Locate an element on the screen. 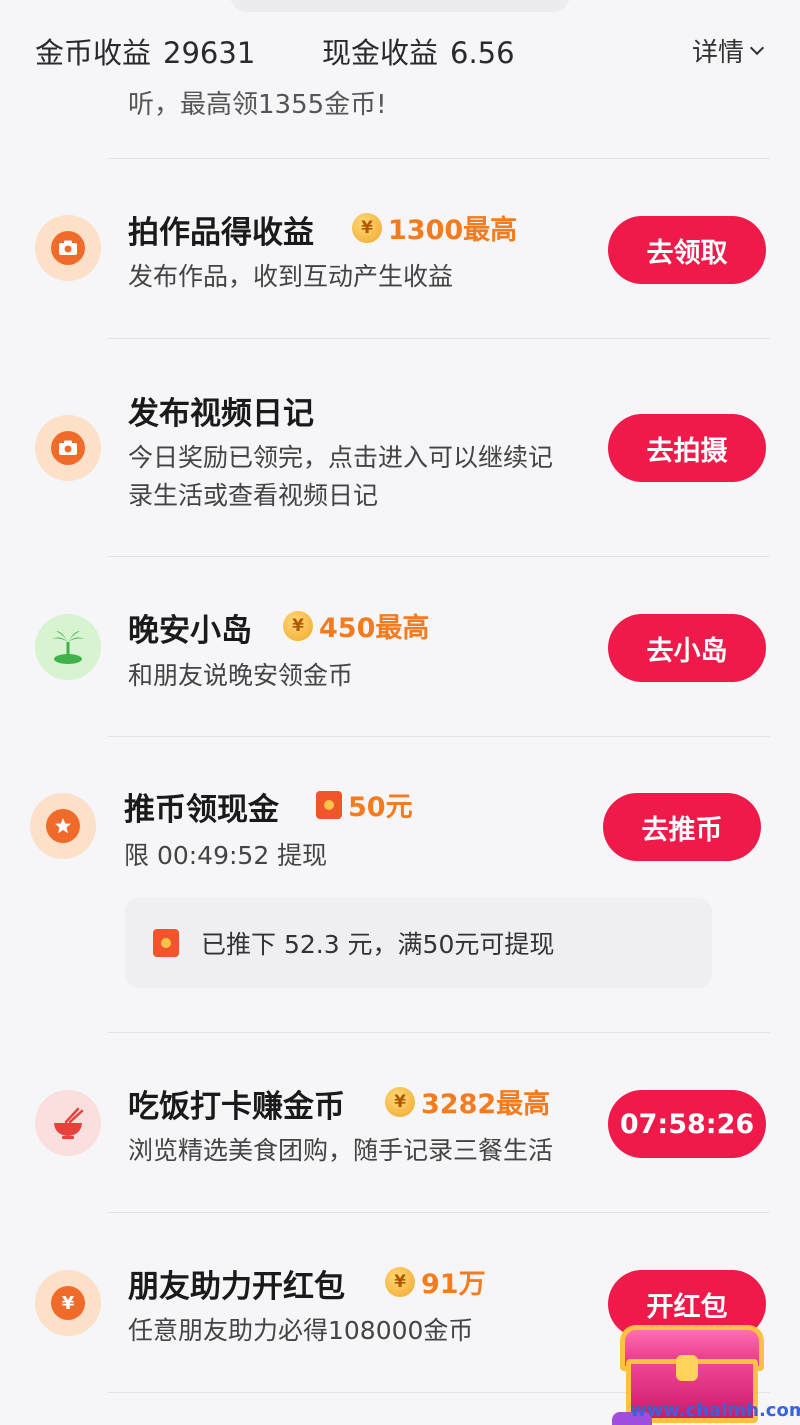 Image resolution: width=800 pixels, height=1425 pixels. reward-text: 3282最高 is located at coordinates (486, 1104).